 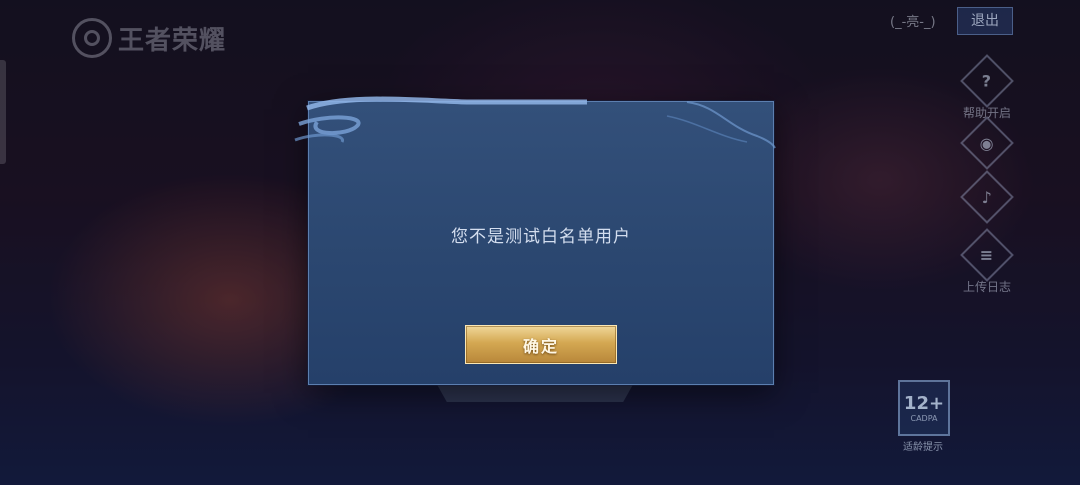 I want to click on speaker-icon: ♪, so click(x=987, y=197).